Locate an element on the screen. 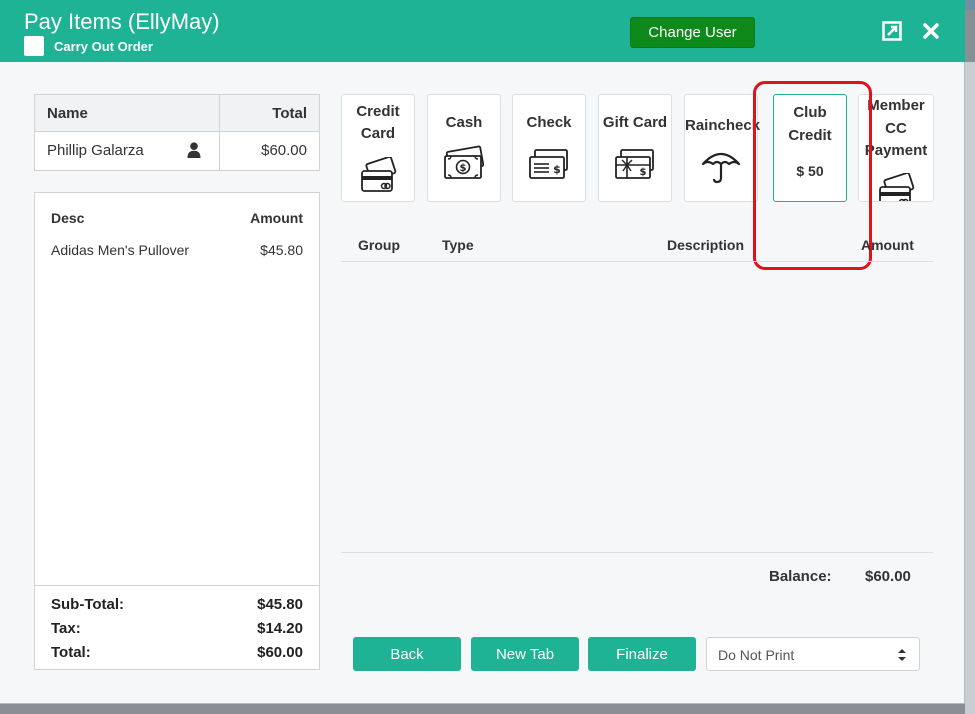  total-row: Total: $60.00 is located at coordinates (177, 656).